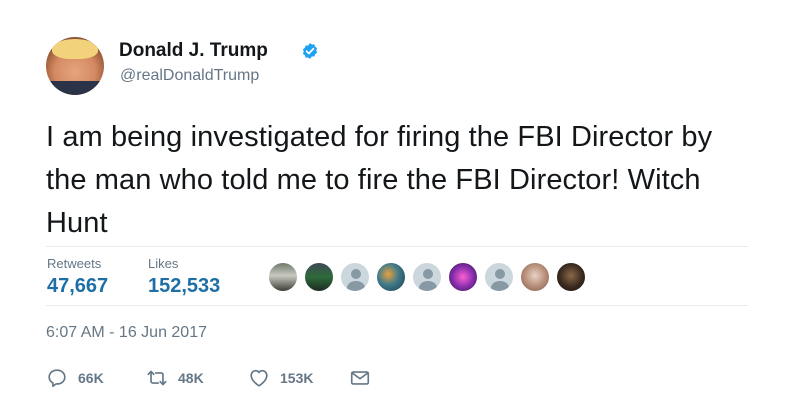 The image size is (800, 419). What do you see at coordinates (126, 333) in the screenshot?
I see `tweet-timestamp: 6:07 AM - 16 Jun 2017` at bounding box center [126, 333].